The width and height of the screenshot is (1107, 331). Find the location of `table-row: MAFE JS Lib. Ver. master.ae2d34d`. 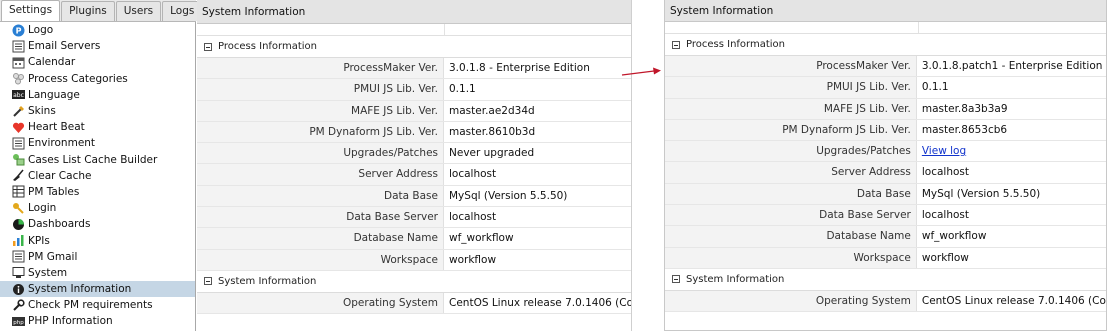

table-row: MAFE JS Lib. Ver. master.ae2d34d is located at coordinates (414, 111).